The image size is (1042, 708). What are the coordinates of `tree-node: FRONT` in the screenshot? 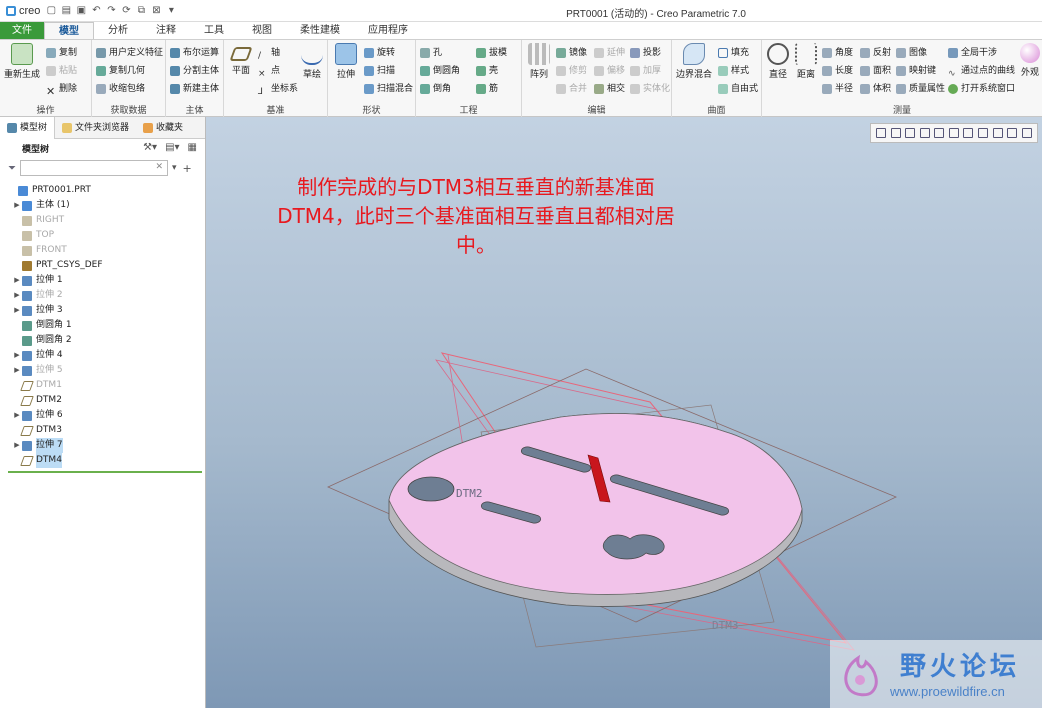 It's located at (102, 250).